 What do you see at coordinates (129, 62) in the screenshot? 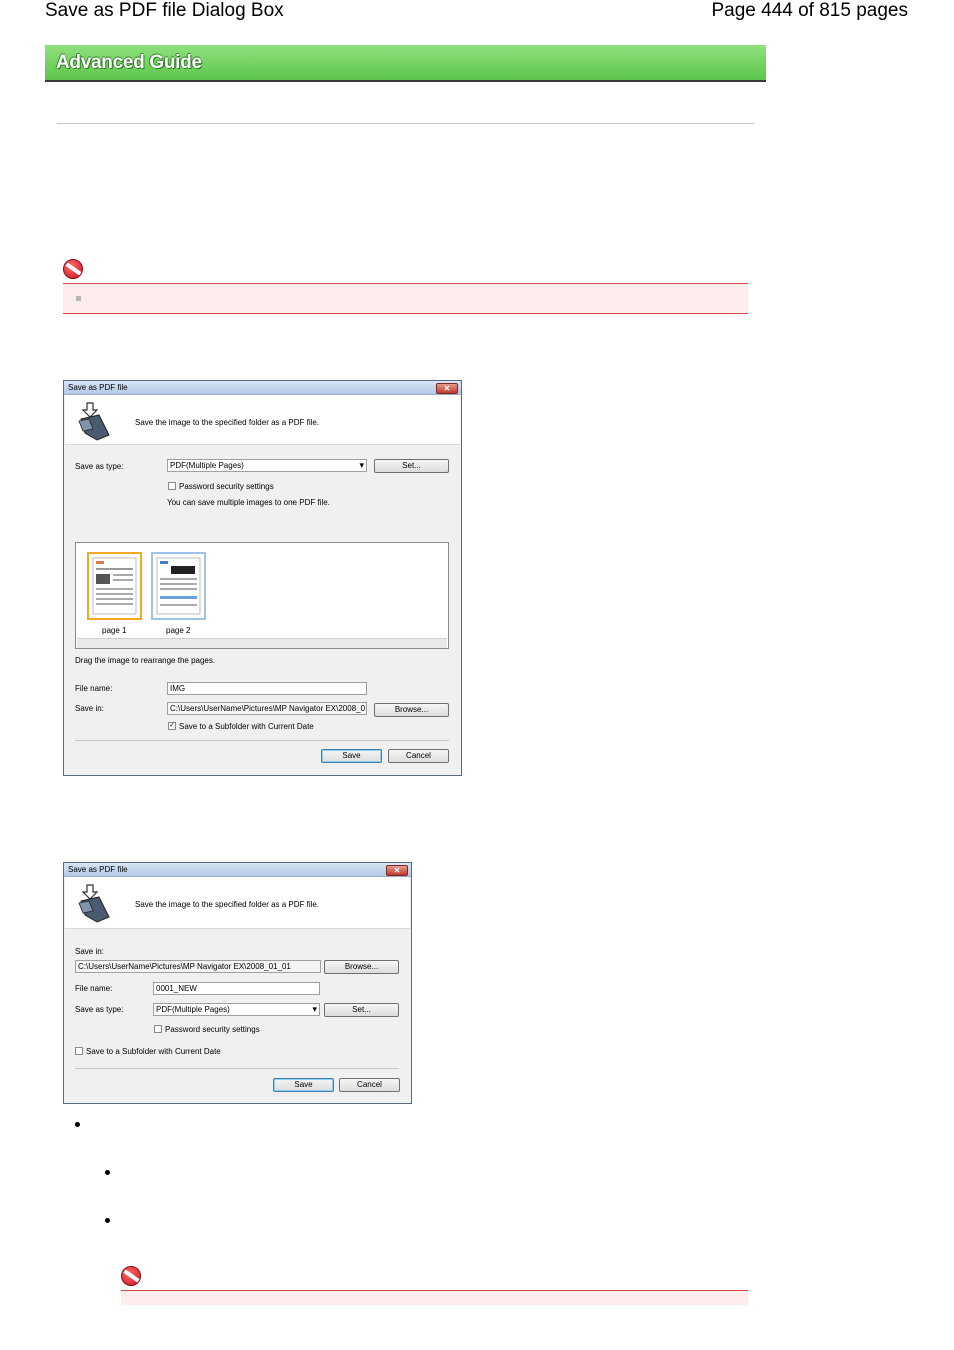
I see `banner-label: Advanced Guide` at bounding box center [129, 62].